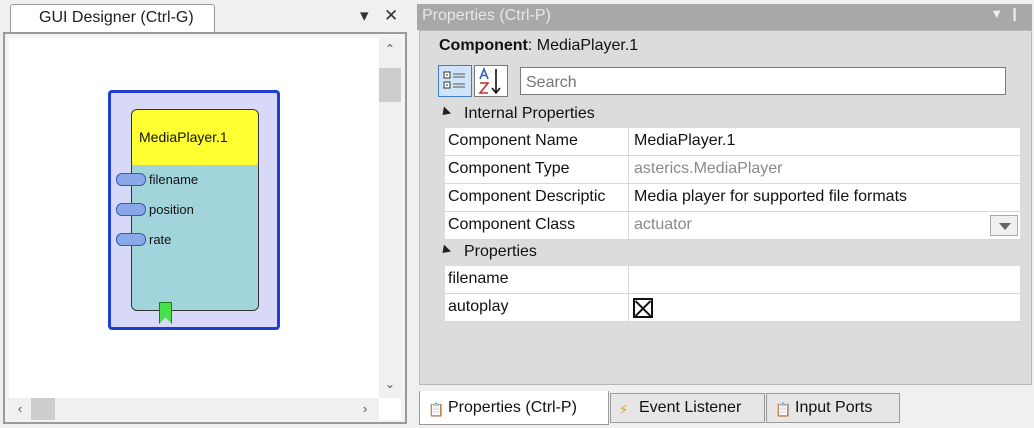 Image resolution: width=1034 pixels, height=428 pixels. What do you see at coordinates (537, 280) in the screenshot?
I see `property-name: filename` at bounding box center [537, 280].